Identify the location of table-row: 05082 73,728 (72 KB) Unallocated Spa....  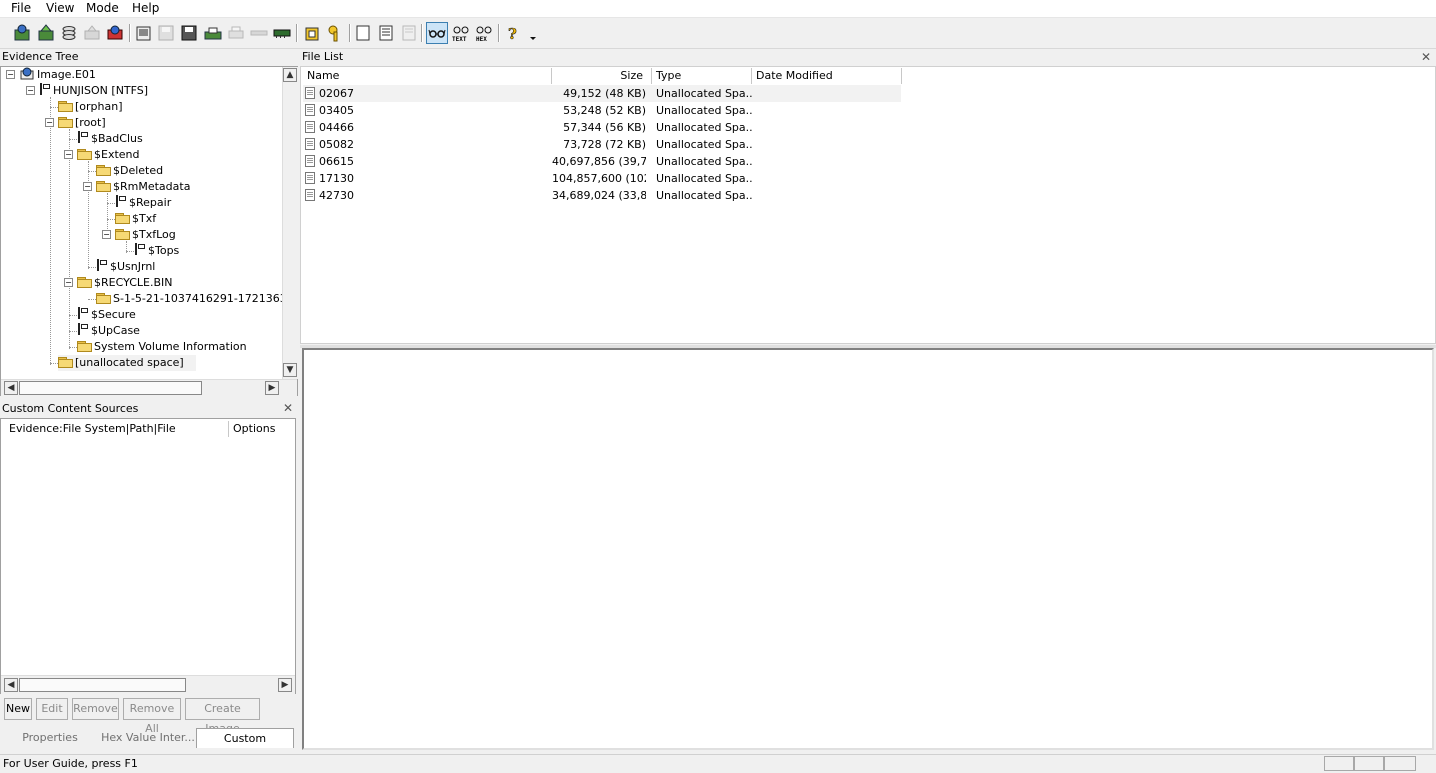
(602, 144).